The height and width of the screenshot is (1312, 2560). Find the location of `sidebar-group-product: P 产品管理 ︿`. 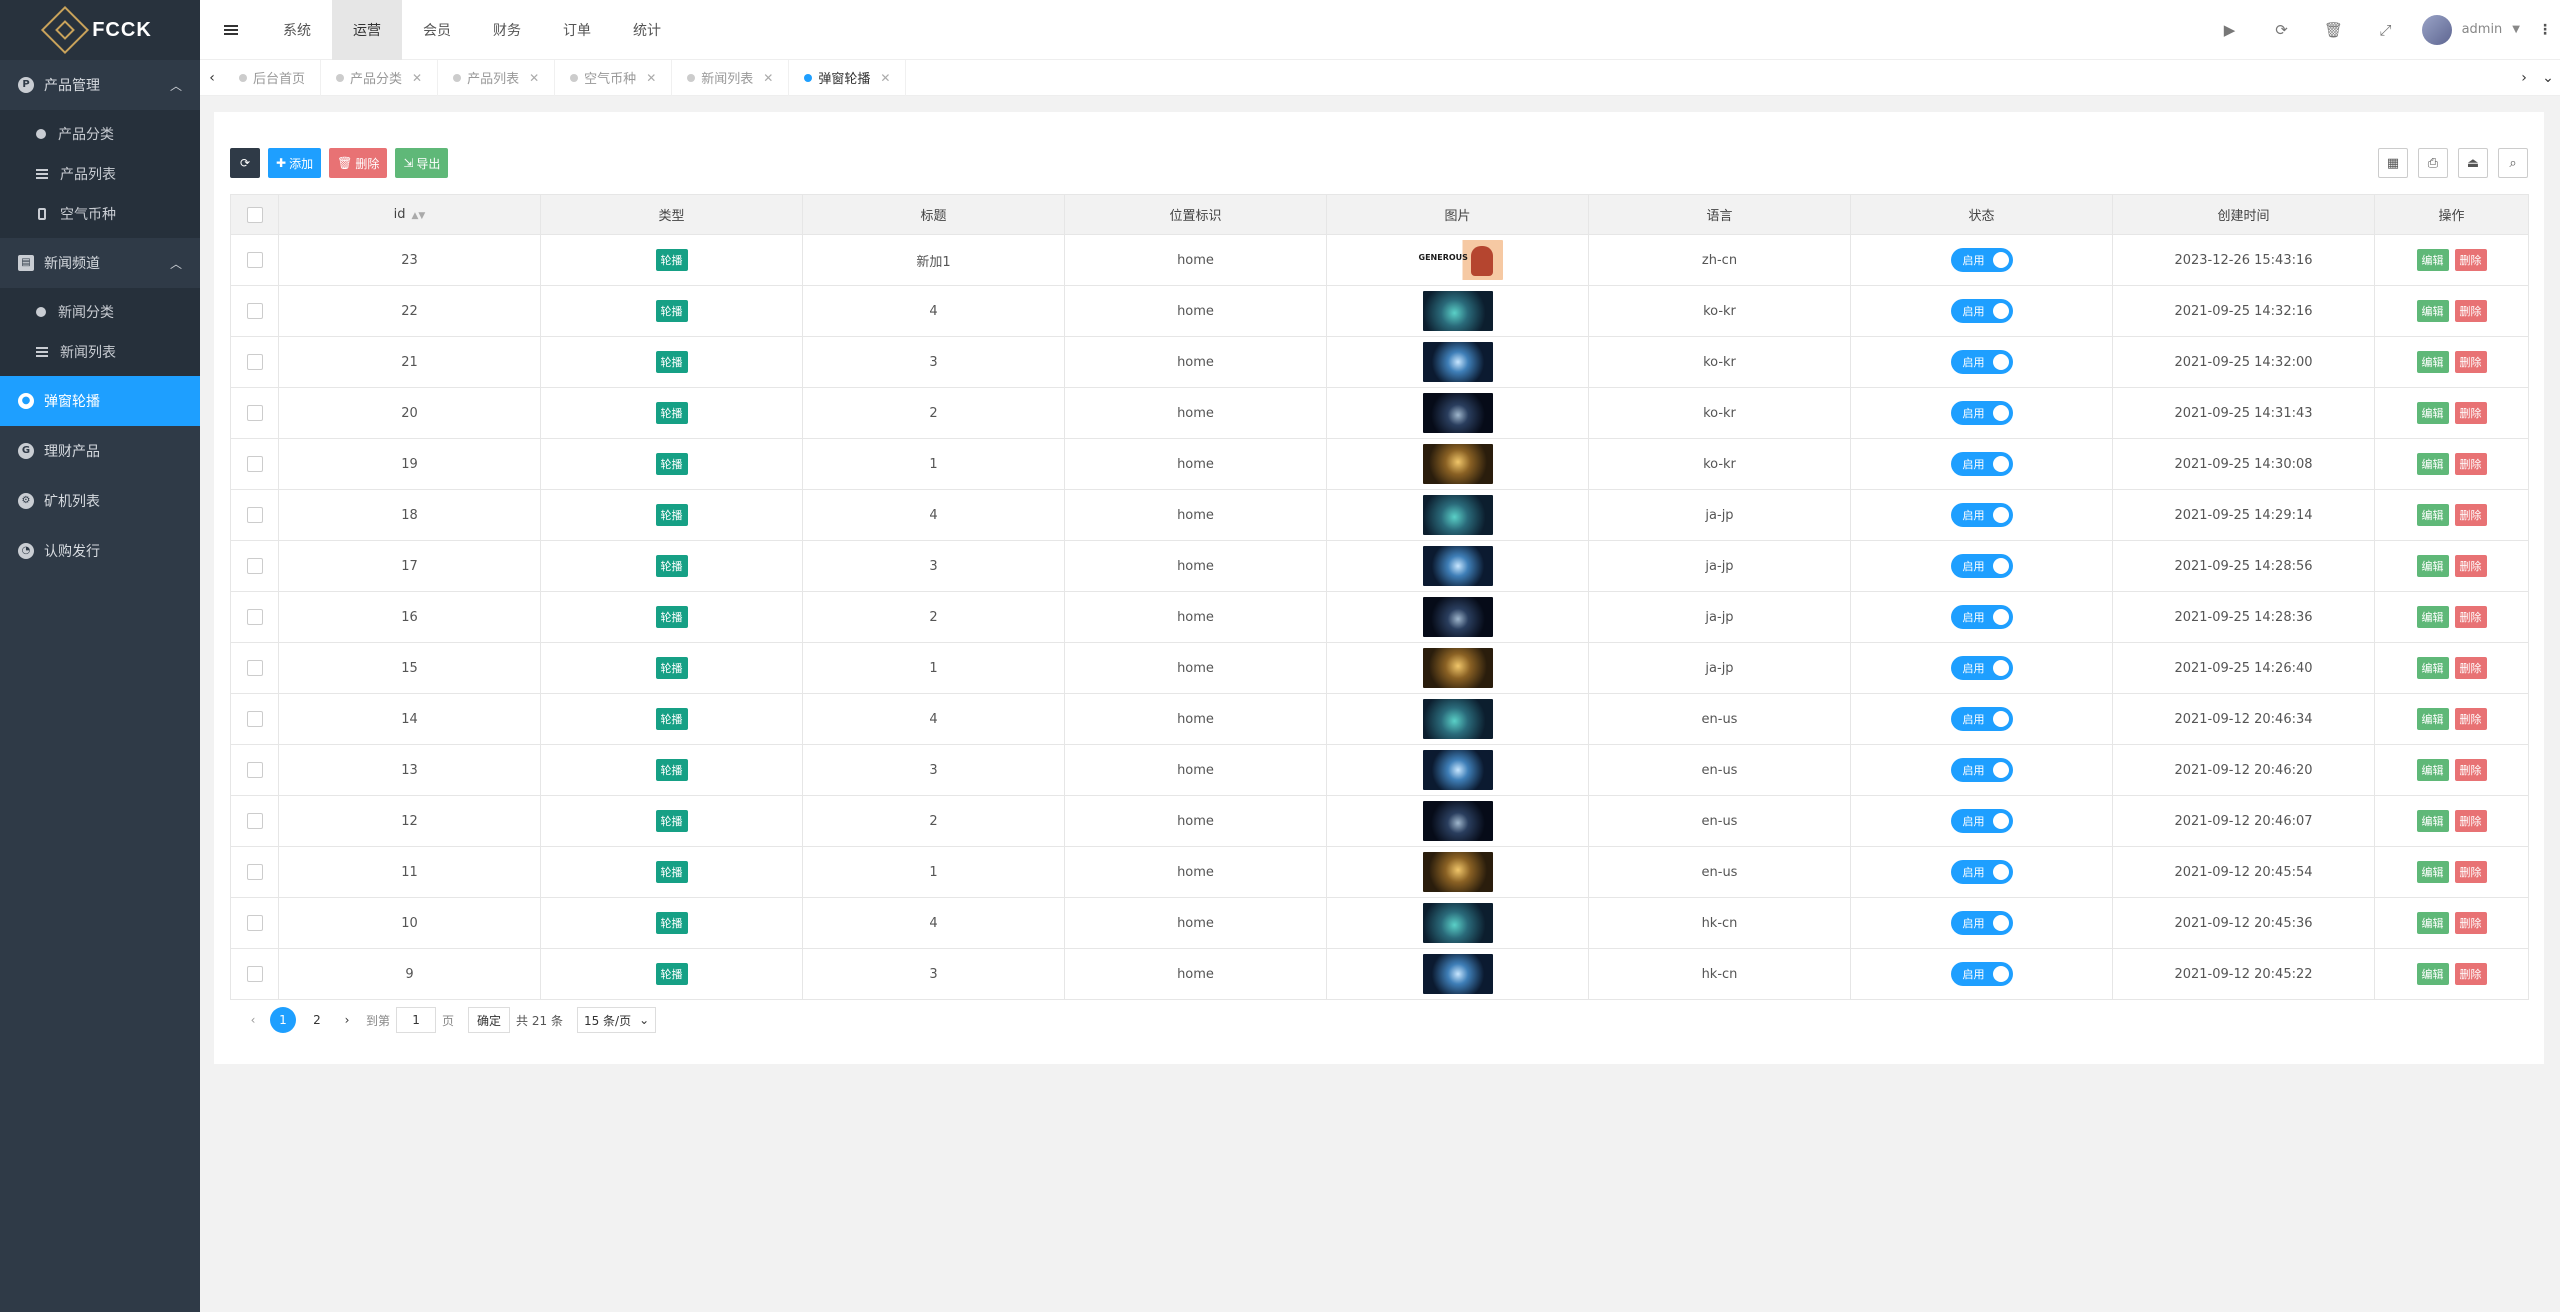

sidebar-group-product: P 产品管理 ︿ is located at coordinates (100, 85).